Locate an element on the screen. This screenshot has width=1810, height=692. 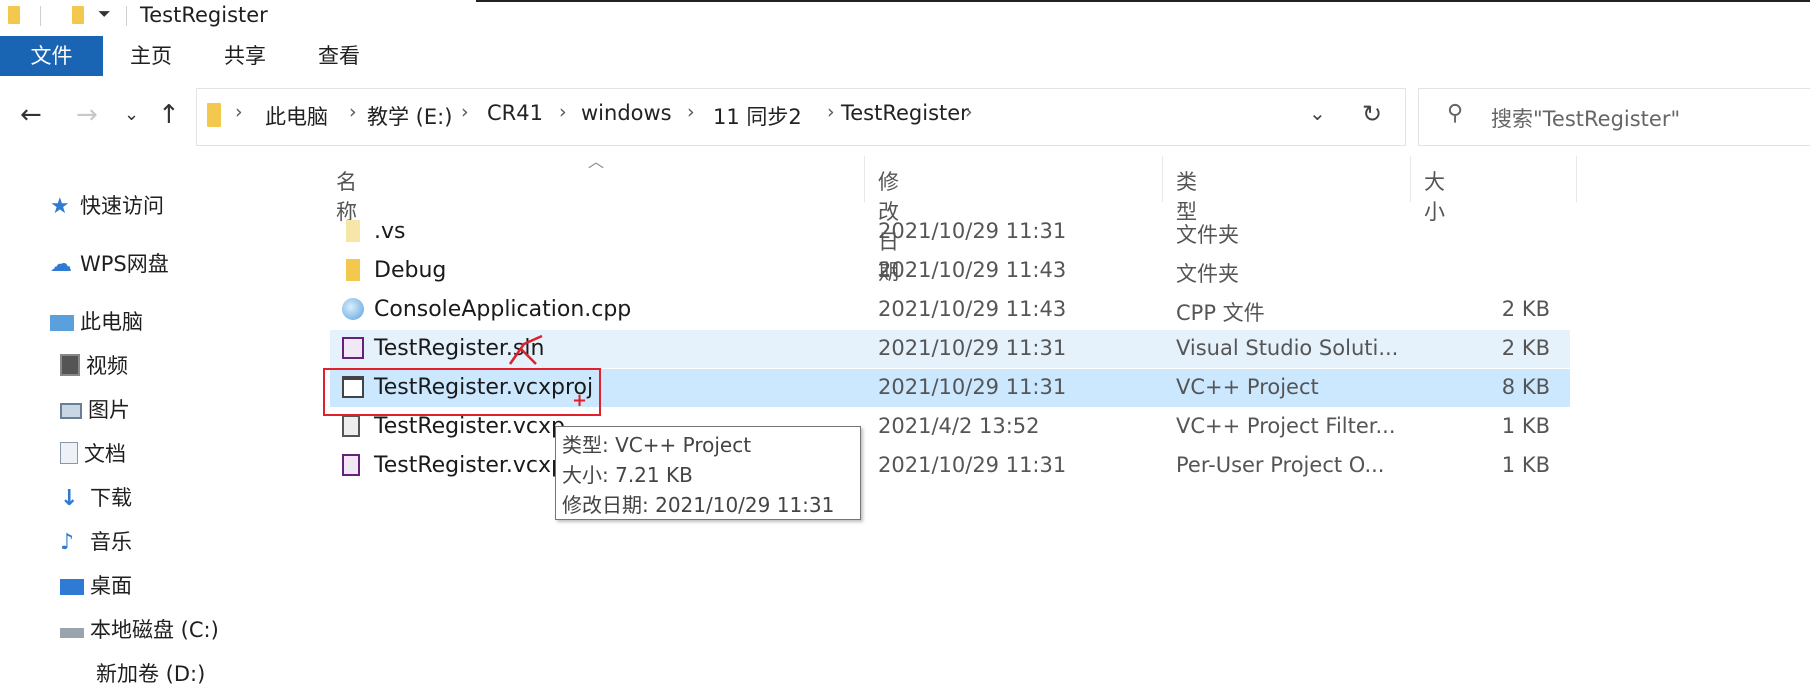
file-row: Debug 2021/10/29 11:43 文件夹 is located at coordinates (950, 271).